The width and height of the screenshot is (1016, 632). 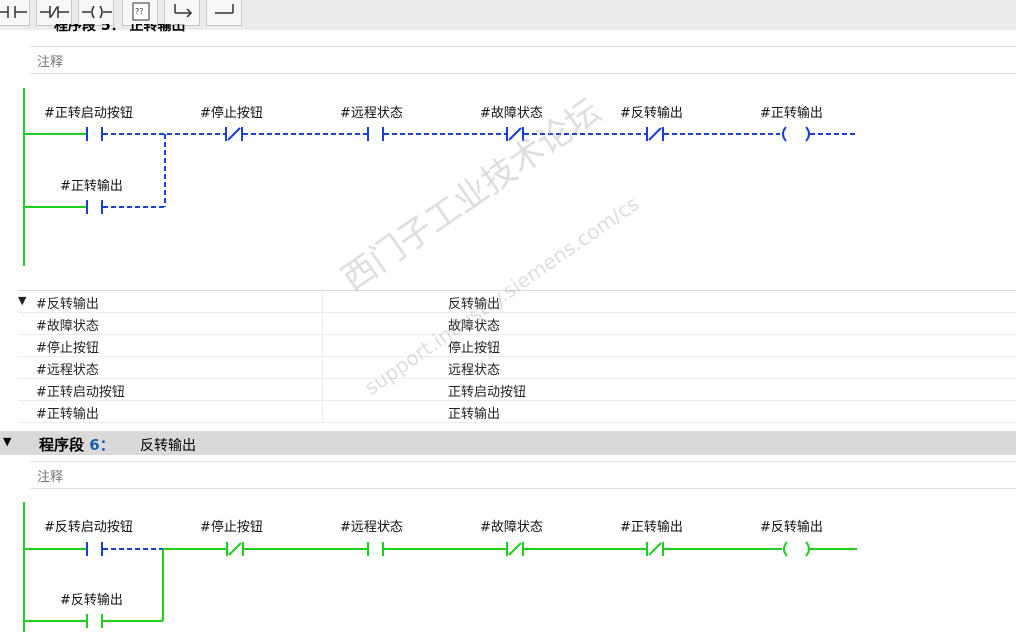 What do you see at coordinates (120, 28) in the screenshot?
I see `network5-header-text: 程序段 5： 正转输出` at bounding box center [120, 28].